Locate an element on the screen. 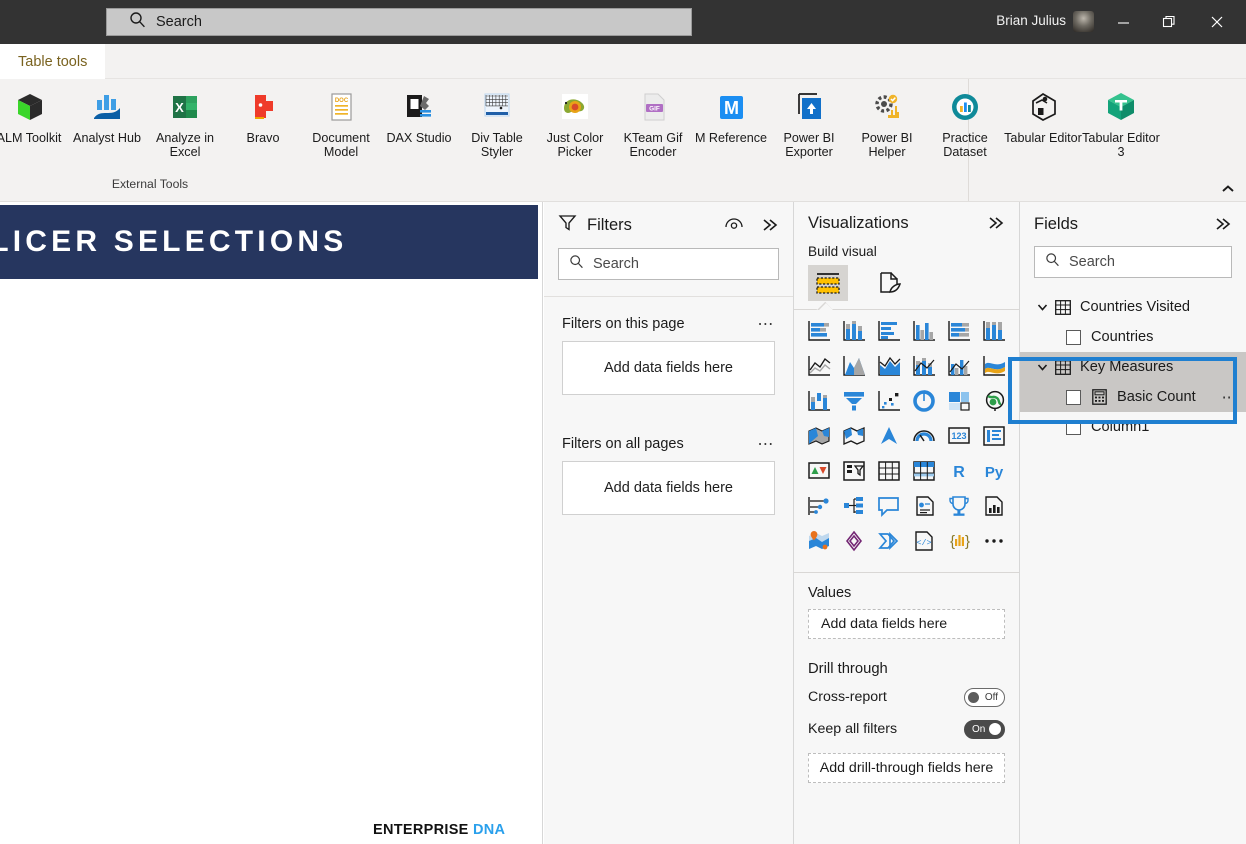 The image size is (1246, 844). values-dropzone: Add data fields here is located at coordinates (906, 624).